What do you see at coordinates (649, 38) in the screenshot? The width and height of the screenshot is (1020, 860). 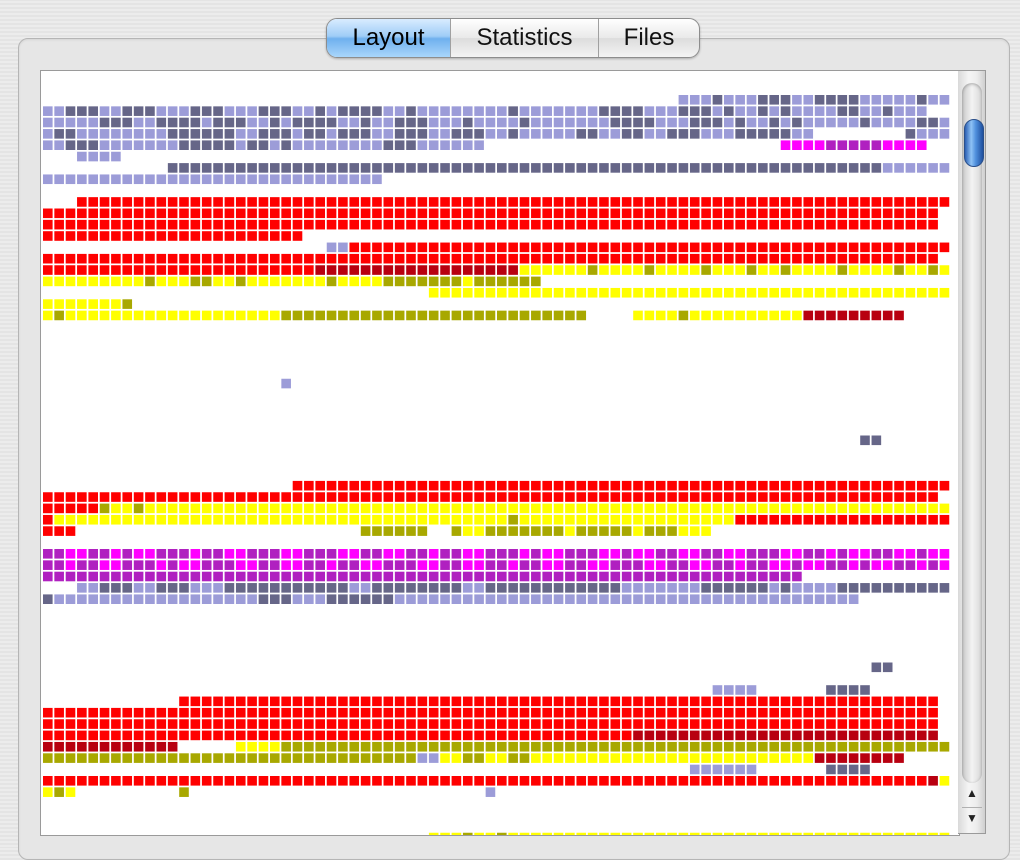 I see `tab-files: Files` at bounding box center [649, 38].